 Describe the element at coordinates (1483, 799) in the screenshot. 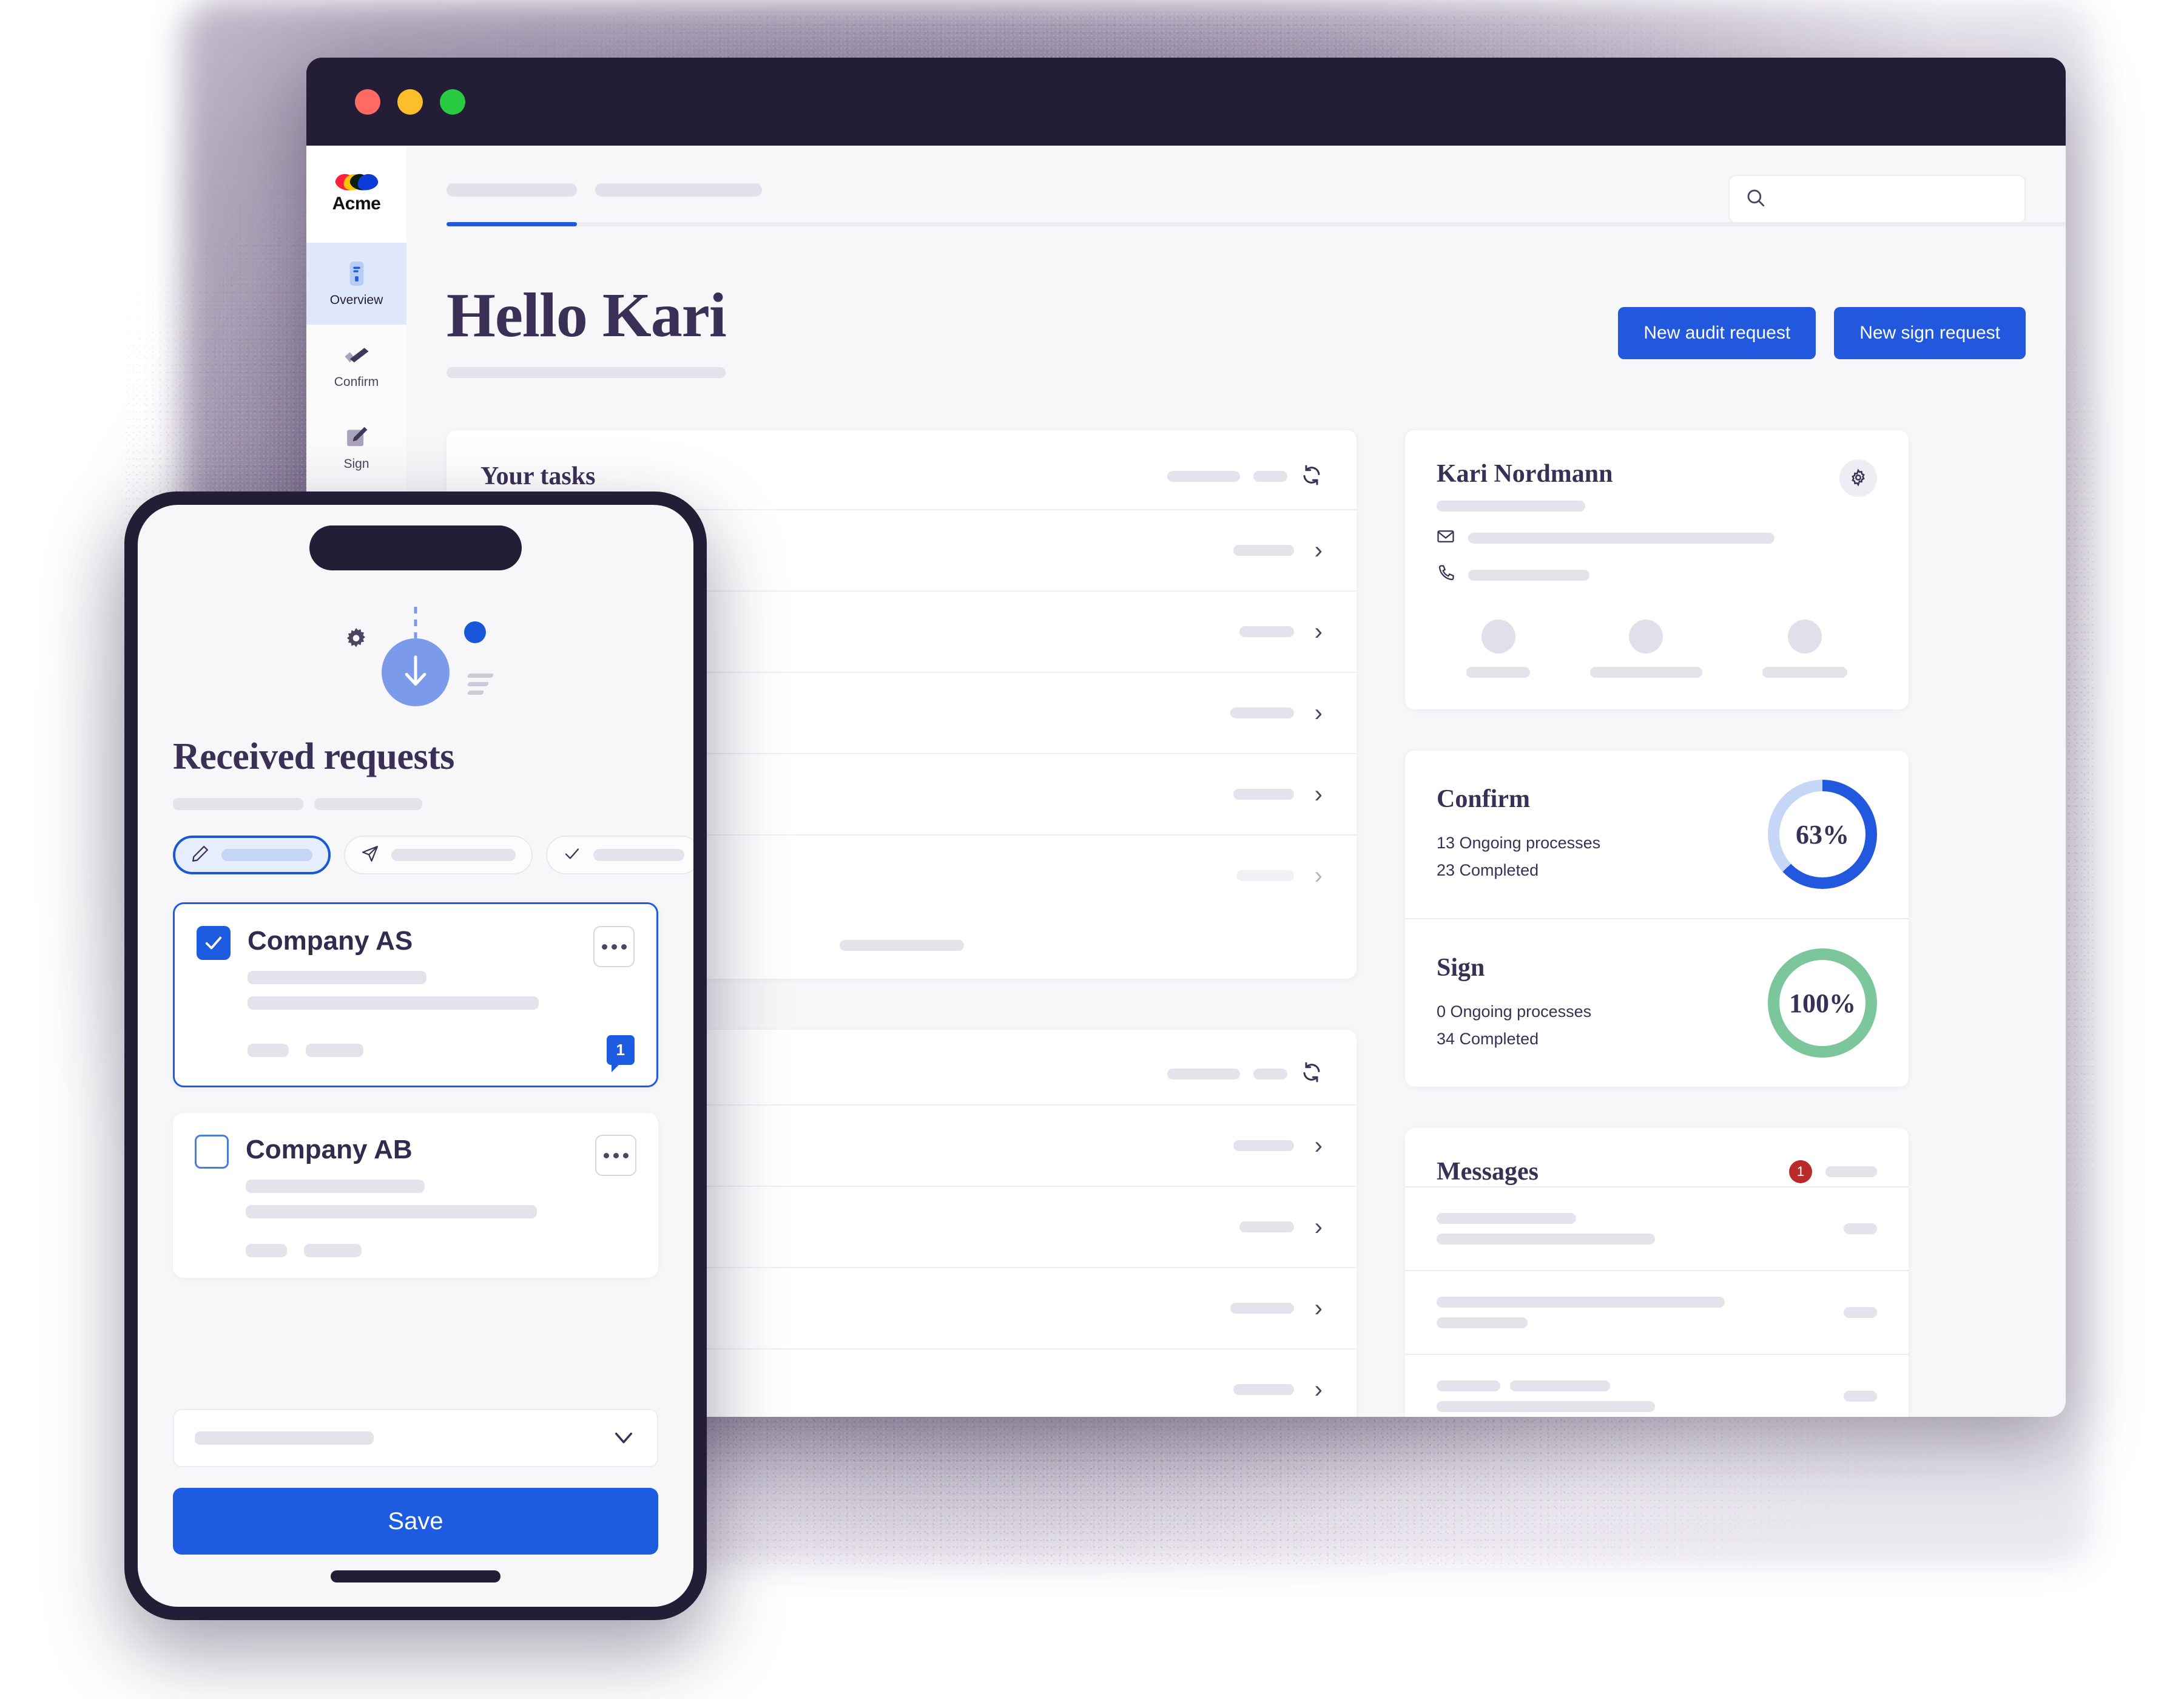

I see `confirm-title: Confirm` at that location.